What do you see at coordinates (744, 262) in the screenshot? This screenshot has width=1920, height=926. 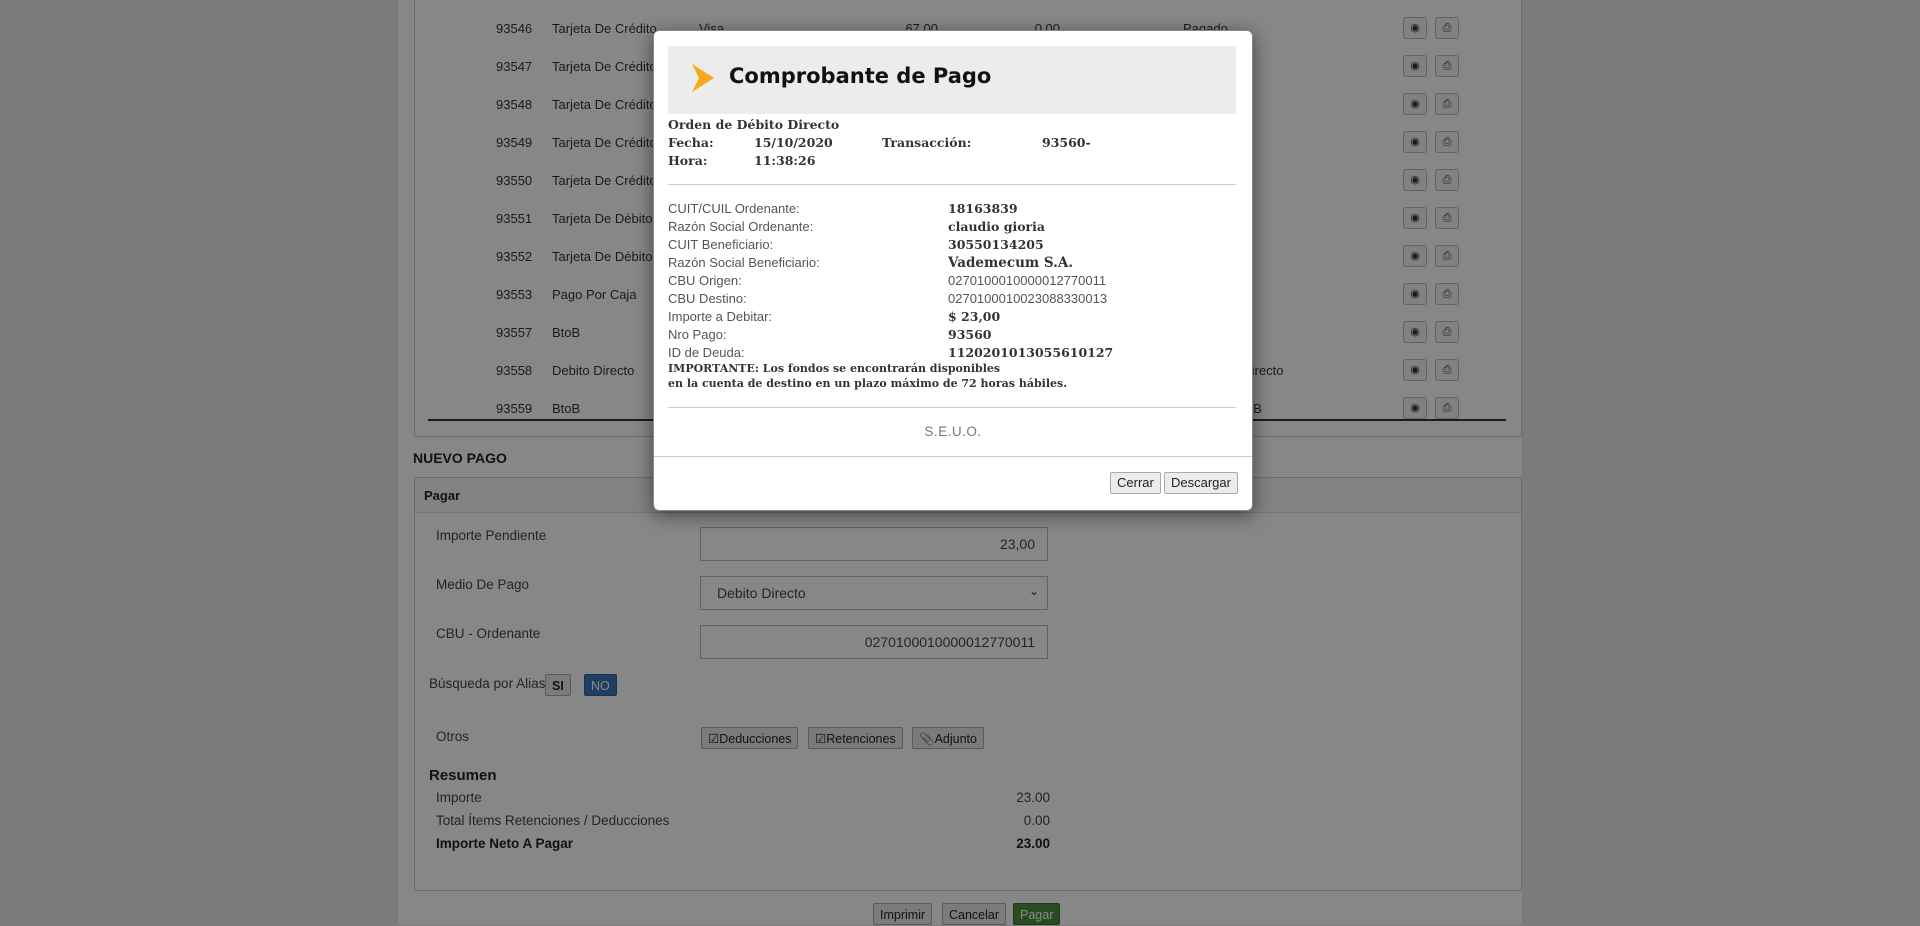 I see `detail-label: Razón Social Beneficiario:` at bounding box center [744, 262].